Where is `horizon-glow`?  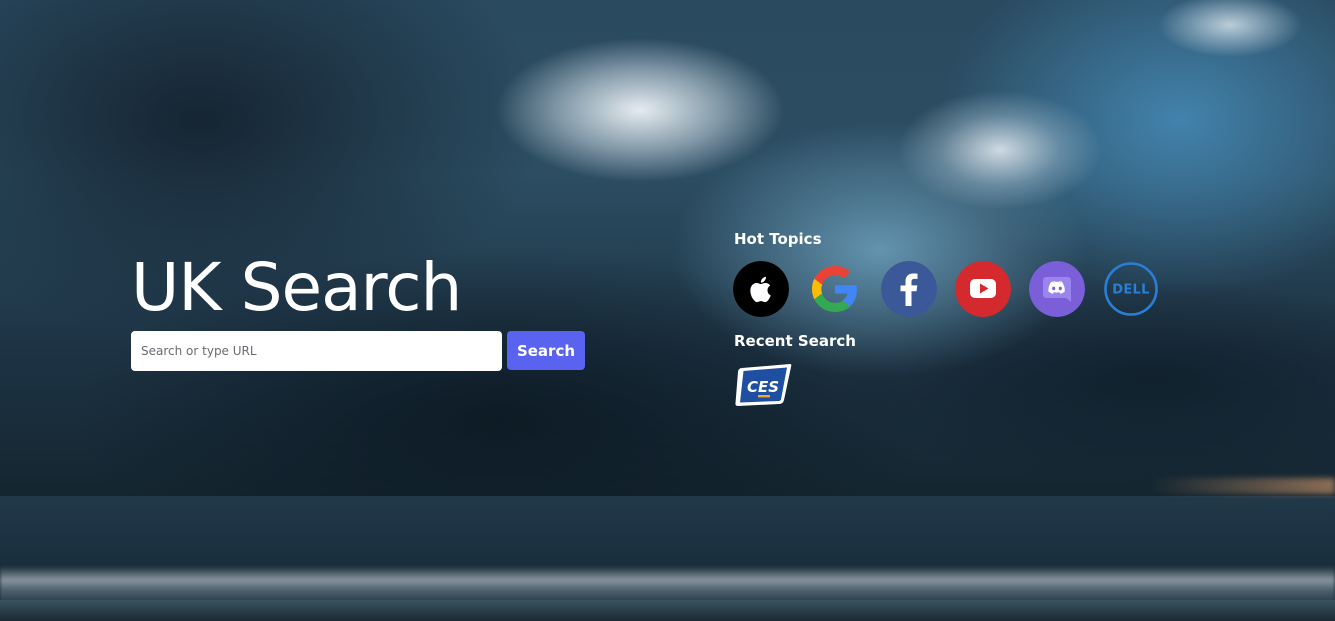 horizon-glow is located at coordinates (1242, 486).